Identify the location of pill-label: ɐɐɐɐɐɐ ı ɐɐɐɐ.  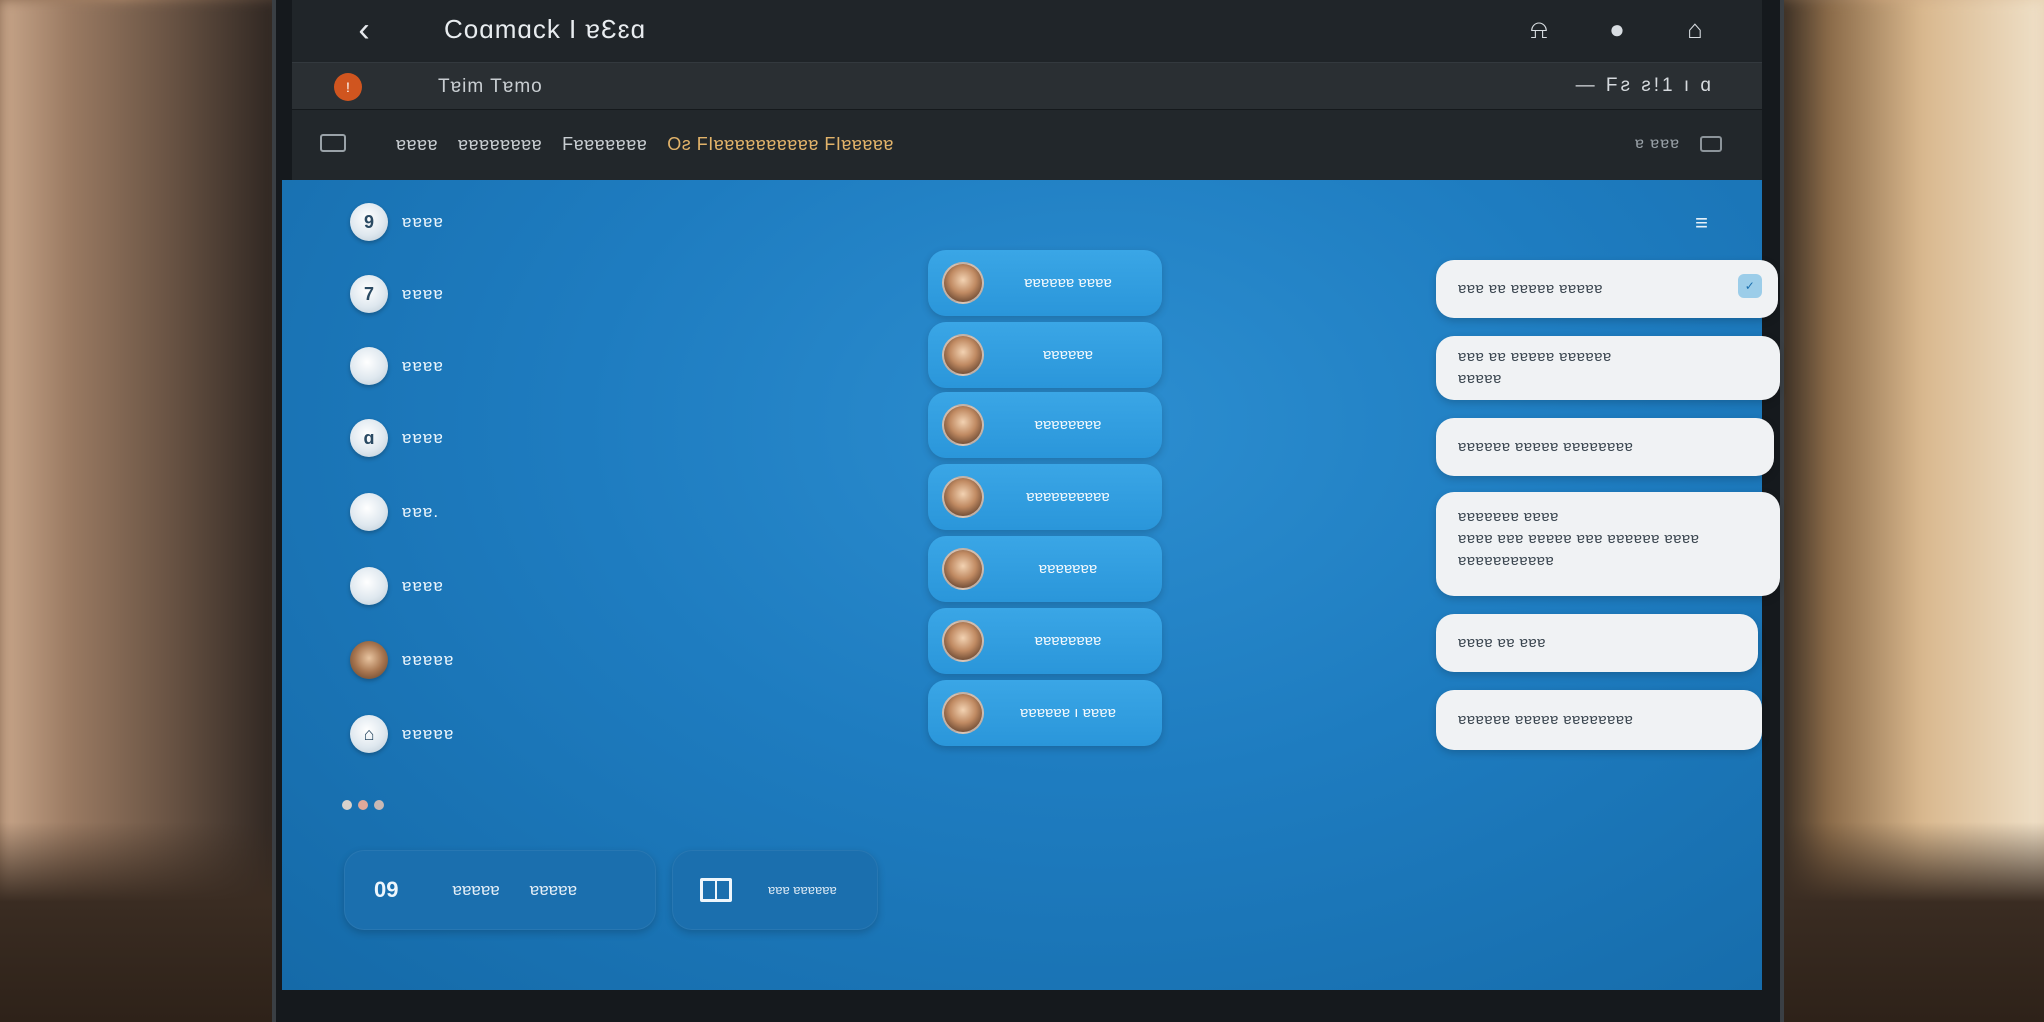
(1068, 712).